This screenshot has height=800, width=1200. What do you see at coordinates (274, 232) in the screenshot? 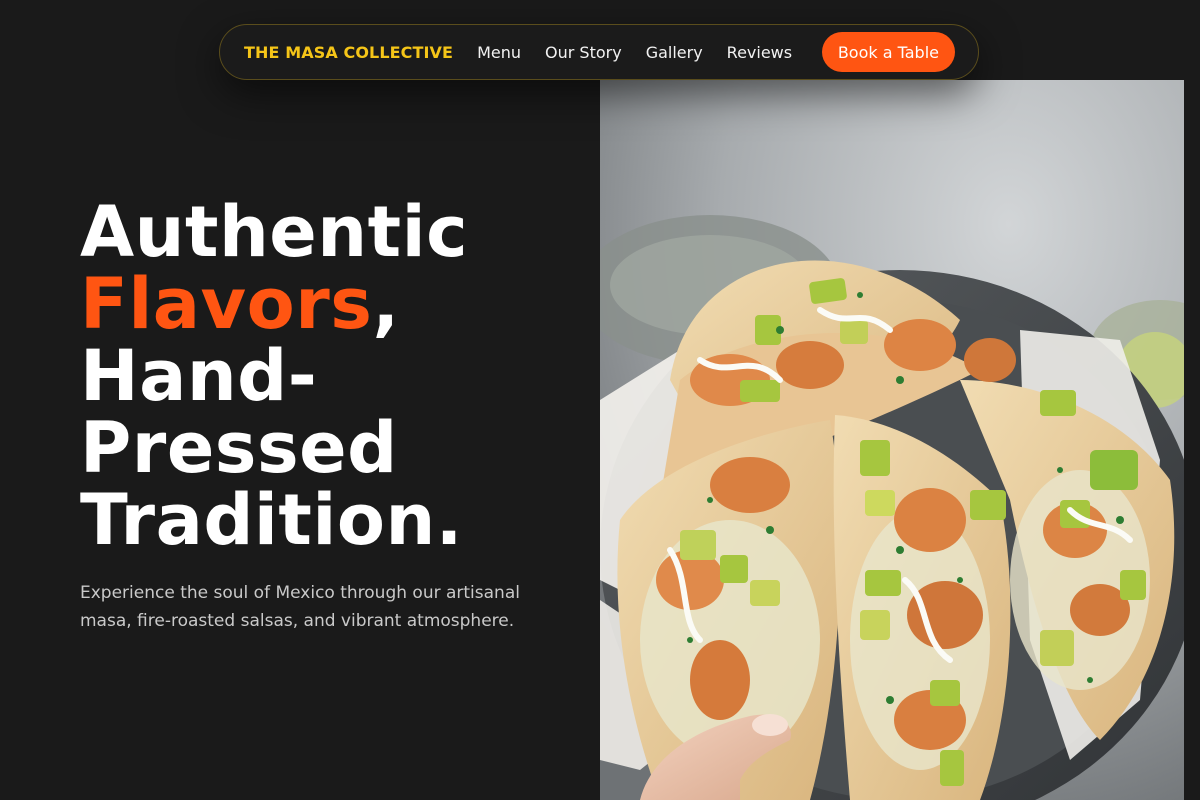
I see `hero-line-1: Authentic` at bounding box center [274, 232].